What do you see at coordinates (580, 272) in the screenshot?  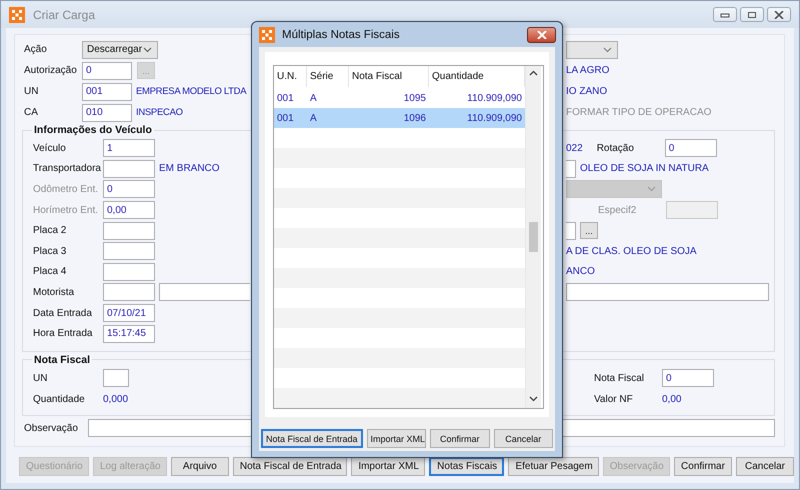 I see `description-text: ANCO` at bounding box center [580, 272].